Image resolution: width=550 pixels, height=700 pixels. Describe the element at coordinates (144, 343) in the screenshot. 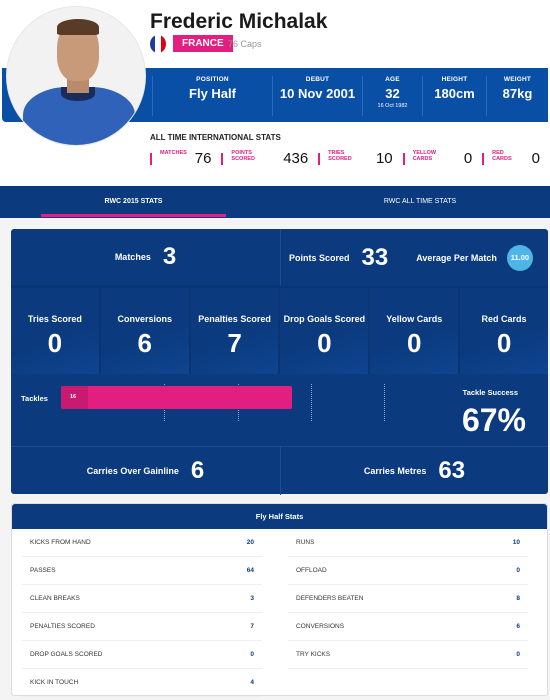

I see `tile-value: 6` at that location.